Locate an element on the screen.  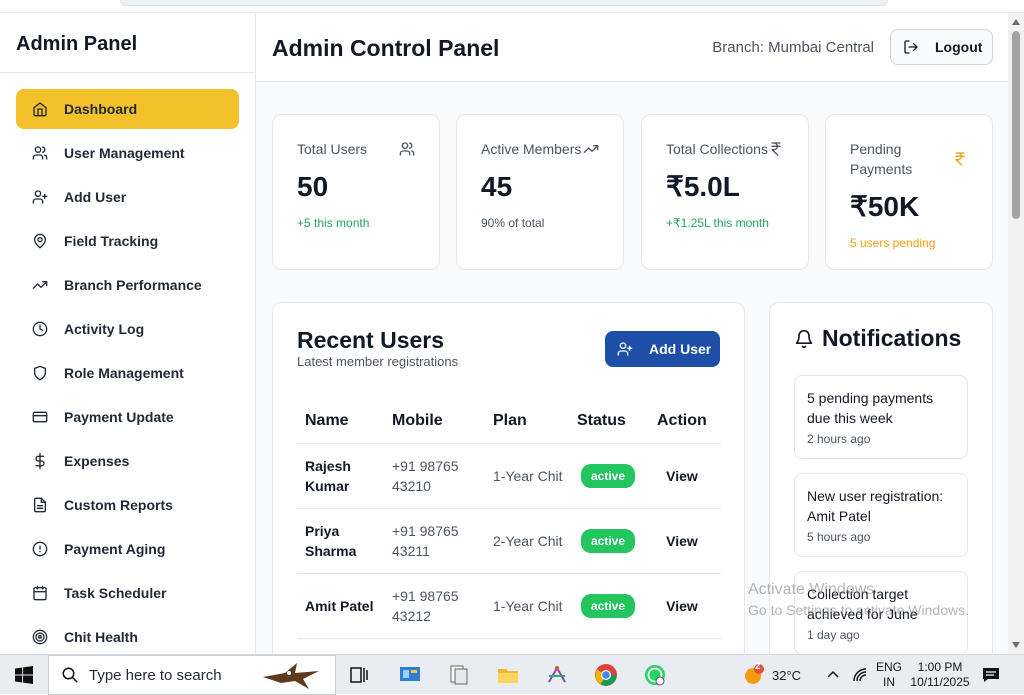
taskbar-search-box: Type here to search is located at coordinates (192, 675).